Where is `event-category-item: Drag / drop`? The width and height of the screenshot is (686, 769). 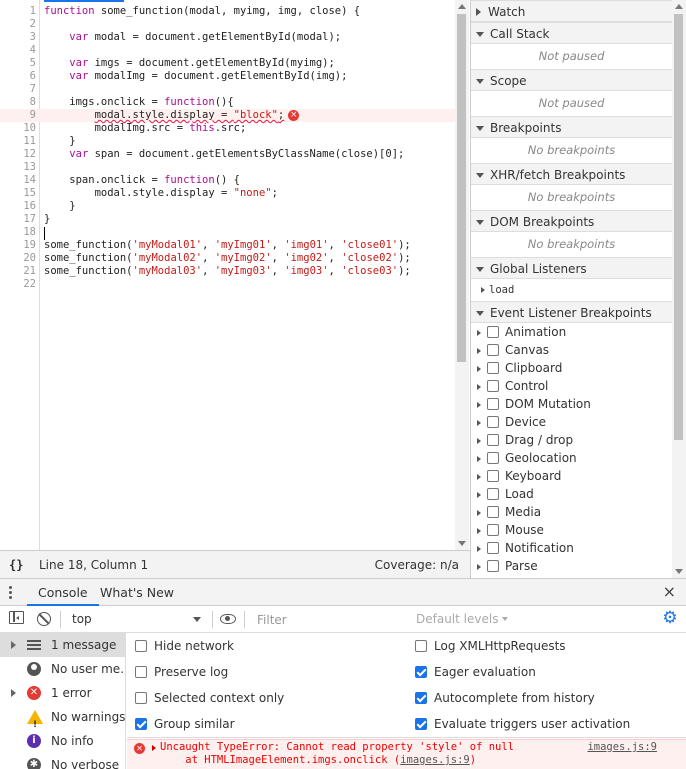
event-category-item: Drag / drop is located at coordinates (571, 440).